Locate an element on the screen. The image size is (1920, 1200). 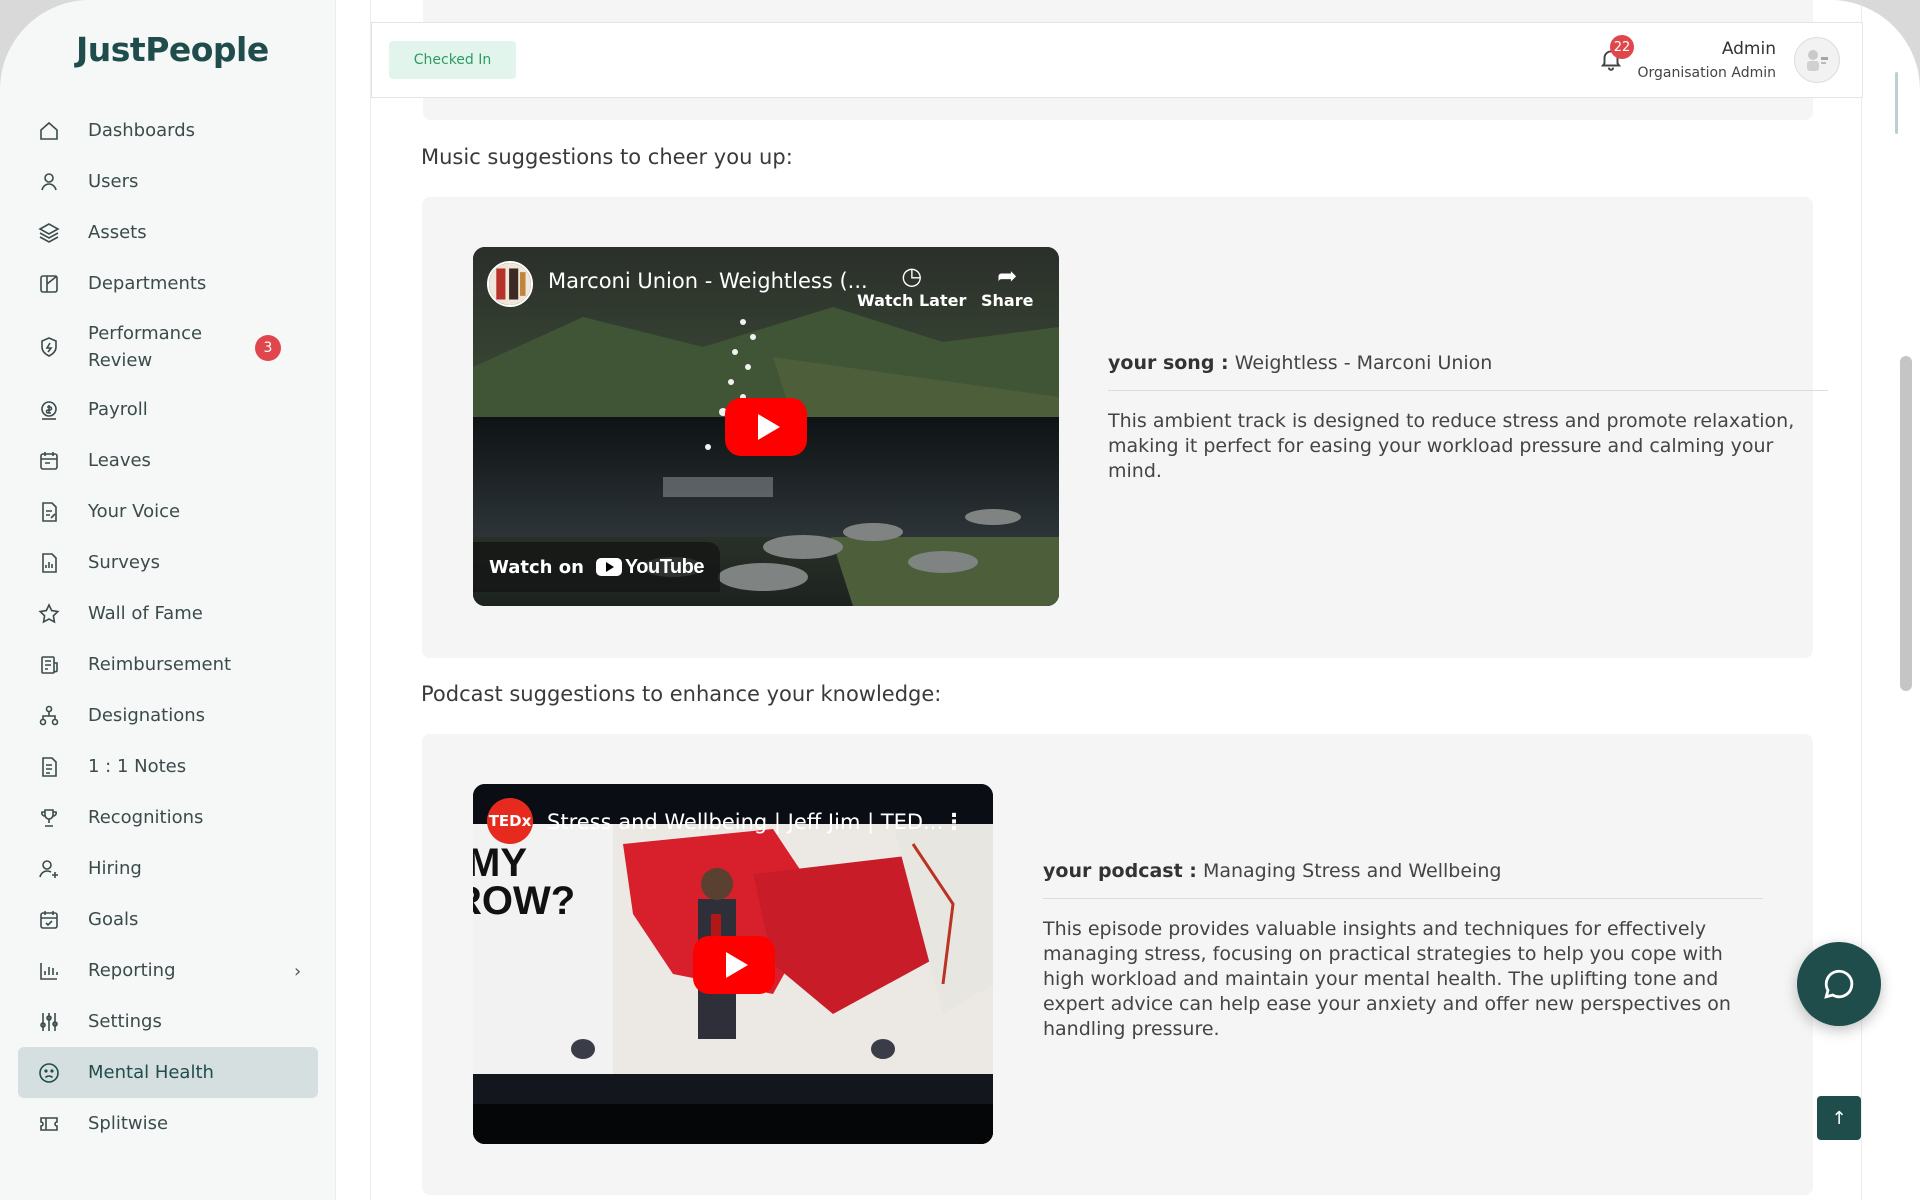
sidebar-item-label: Departments is located at coordinates (147, 283).